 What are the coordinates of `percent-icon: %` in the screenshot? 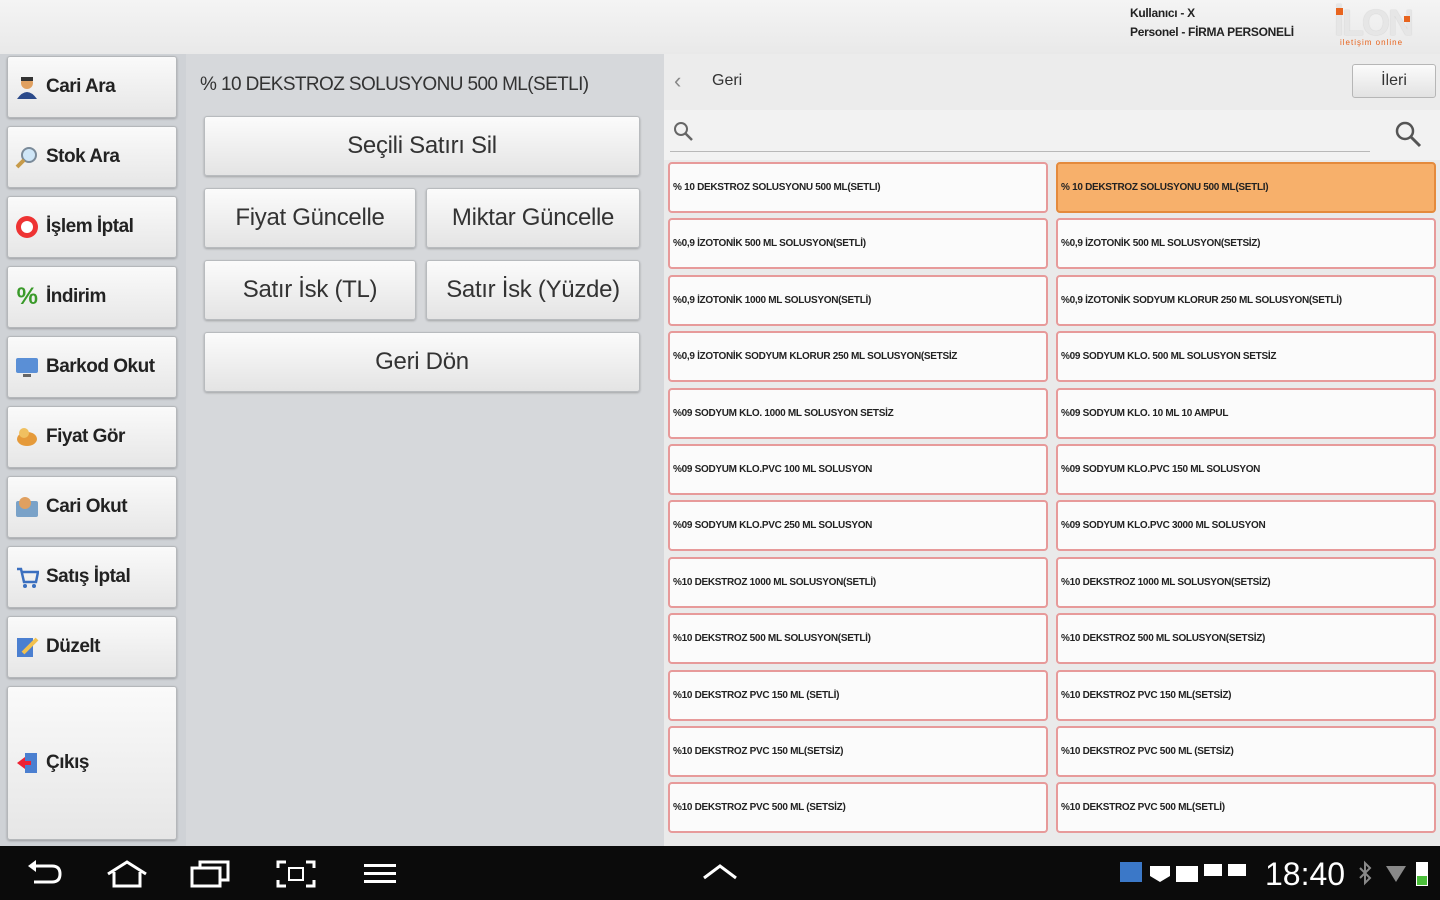 It's located at (27, 296).